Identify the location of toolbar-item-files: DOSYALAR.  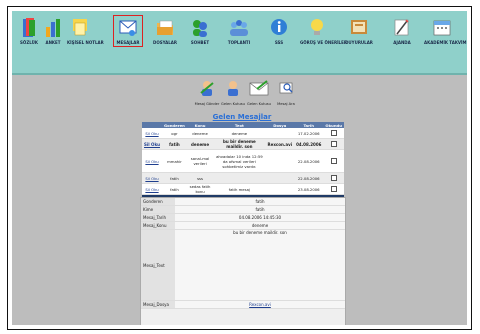
(165, 31).